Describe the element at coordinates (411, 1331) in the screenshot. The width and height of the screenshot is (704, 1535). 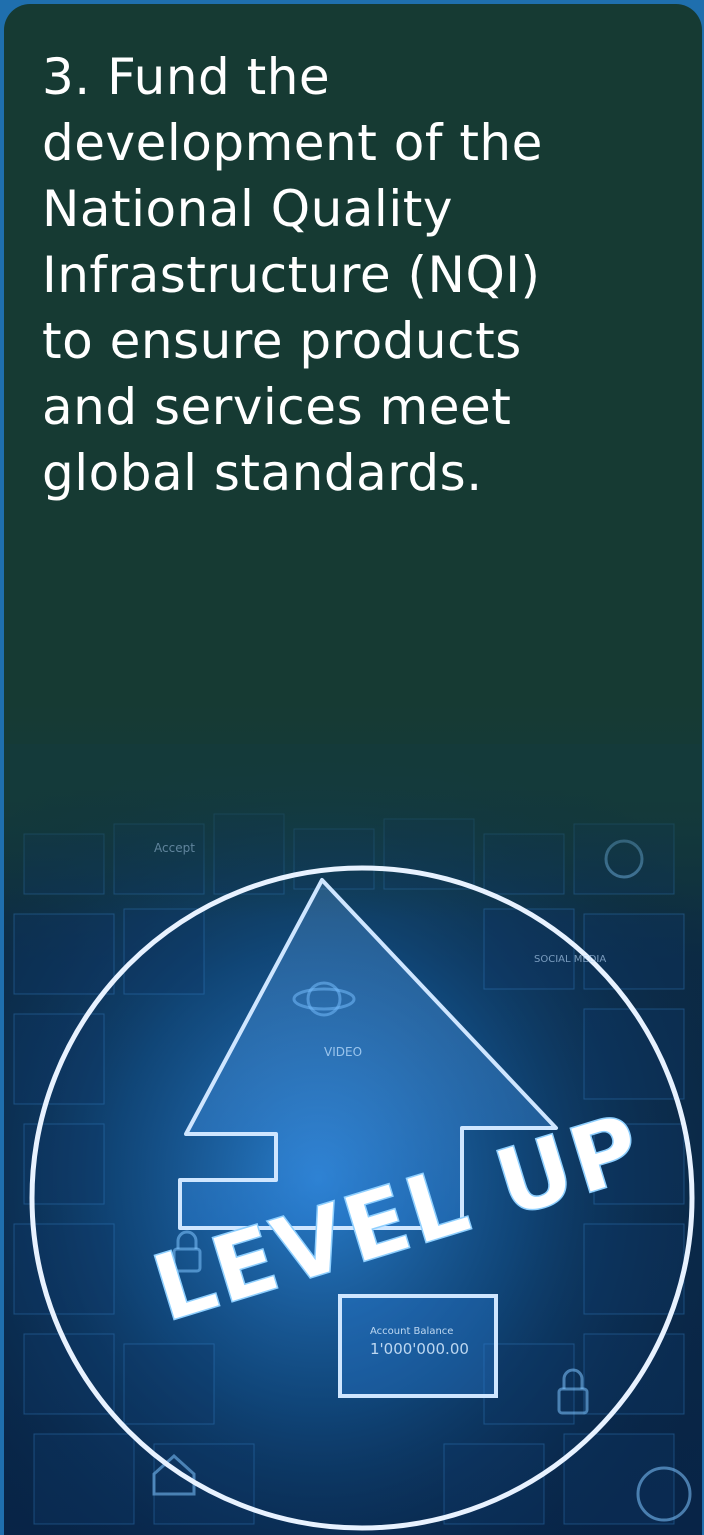
I see `account-balance-label: Account Balance` at that location.